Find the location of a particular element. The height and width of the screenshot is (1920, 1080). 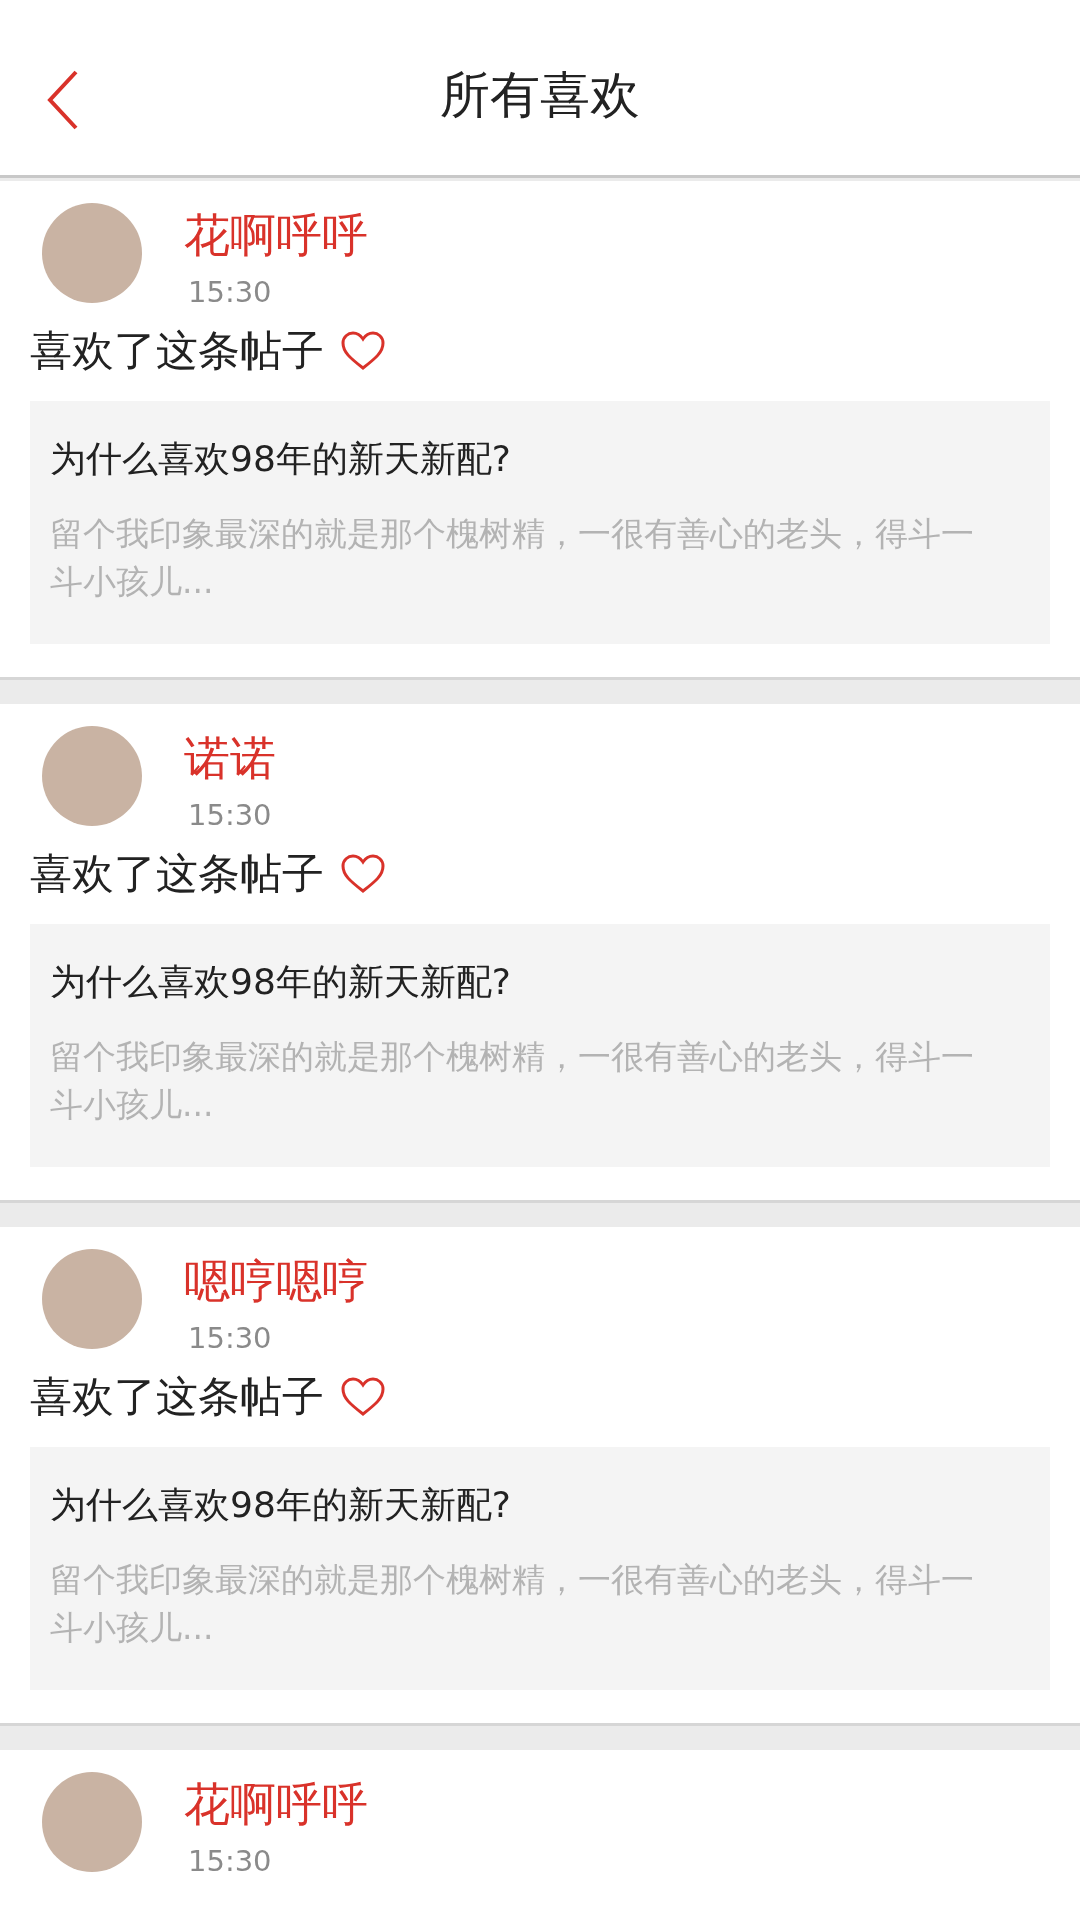

user-name: 诺诺 is located at coordinates (230, 758).